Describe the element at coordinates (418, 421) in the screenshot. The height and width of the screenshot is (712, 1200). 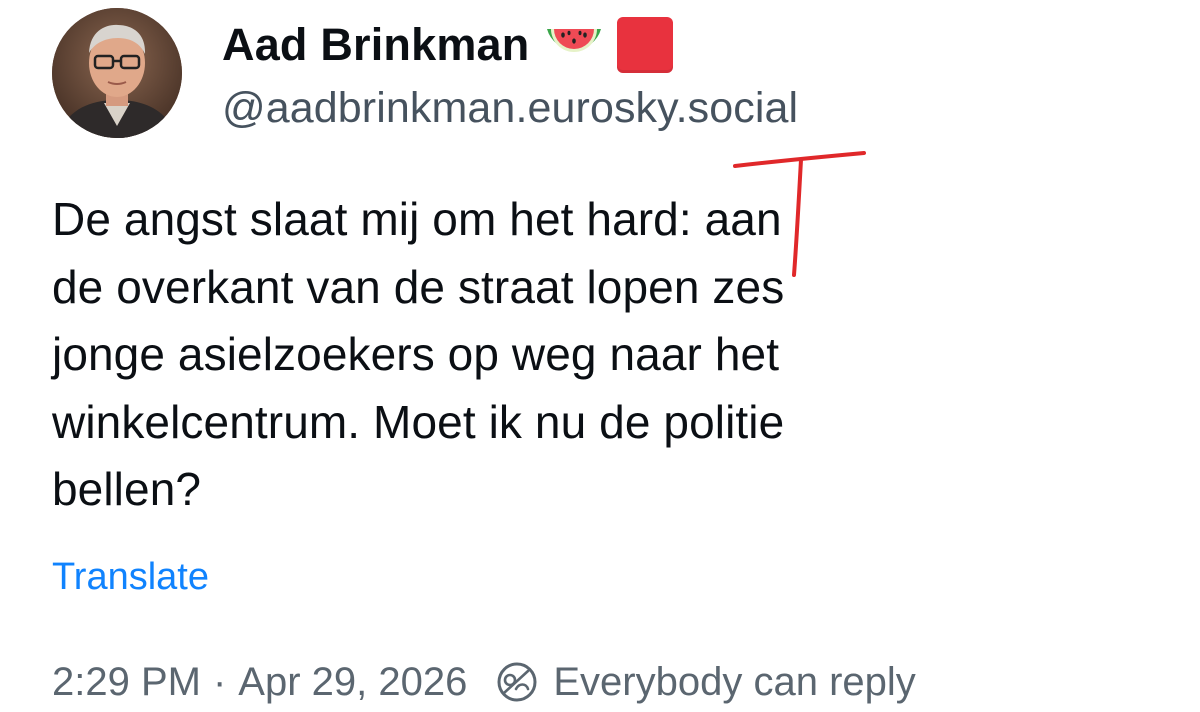
I see `post-text-line: winkelcentrum. Moet ik nu de politie` at that location.